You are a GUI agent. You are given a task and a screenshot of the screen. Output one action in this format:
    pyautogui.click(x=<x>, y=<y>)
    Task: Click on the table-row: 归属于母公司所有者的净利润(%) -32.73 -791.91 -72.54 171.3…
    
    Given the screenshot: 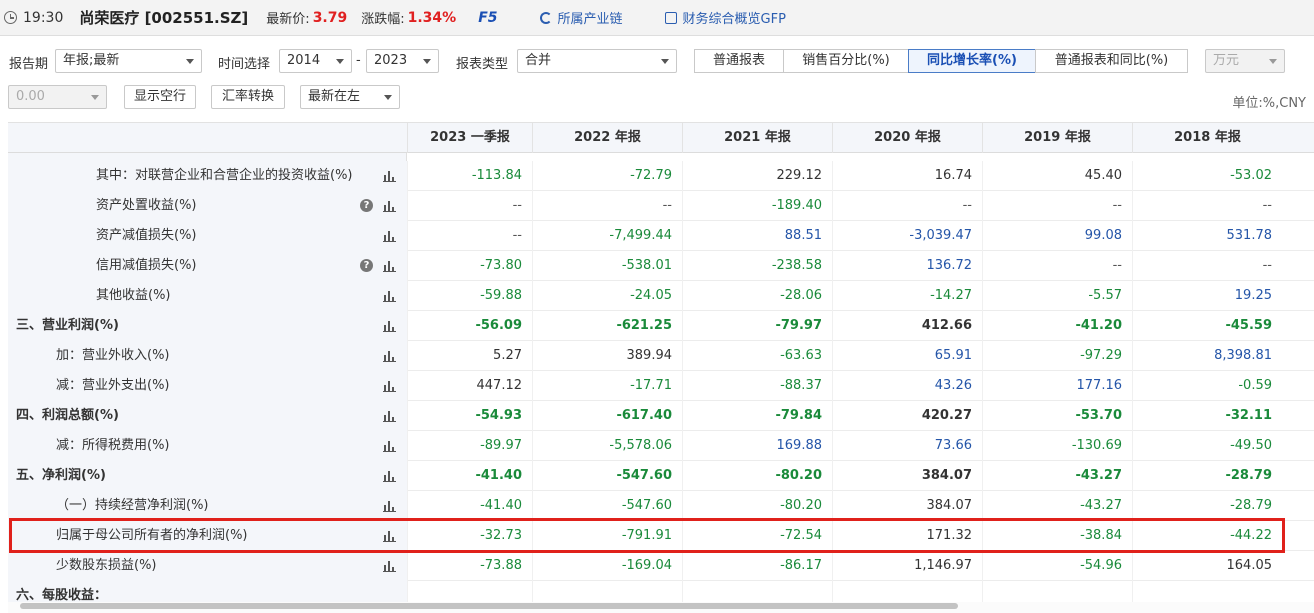 What is the action you would take?
    pyautogui.click(x=661, y=536)
    